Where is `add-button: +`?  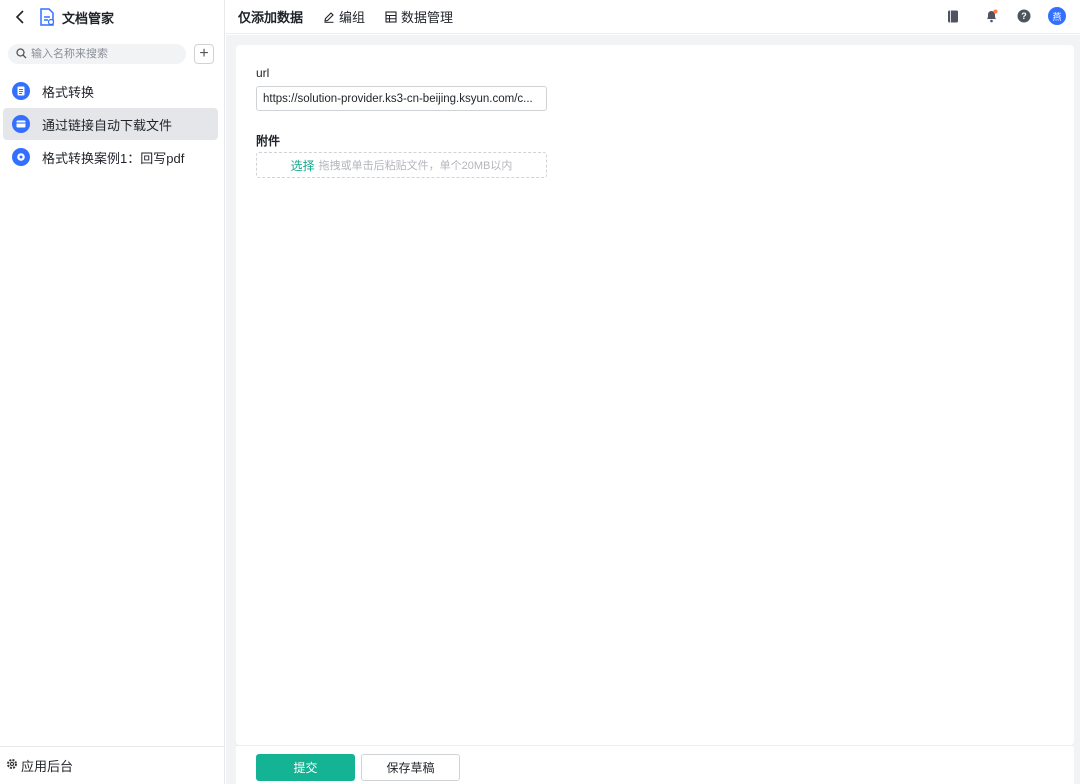
add-button: + is located at coordinates (204, 54).